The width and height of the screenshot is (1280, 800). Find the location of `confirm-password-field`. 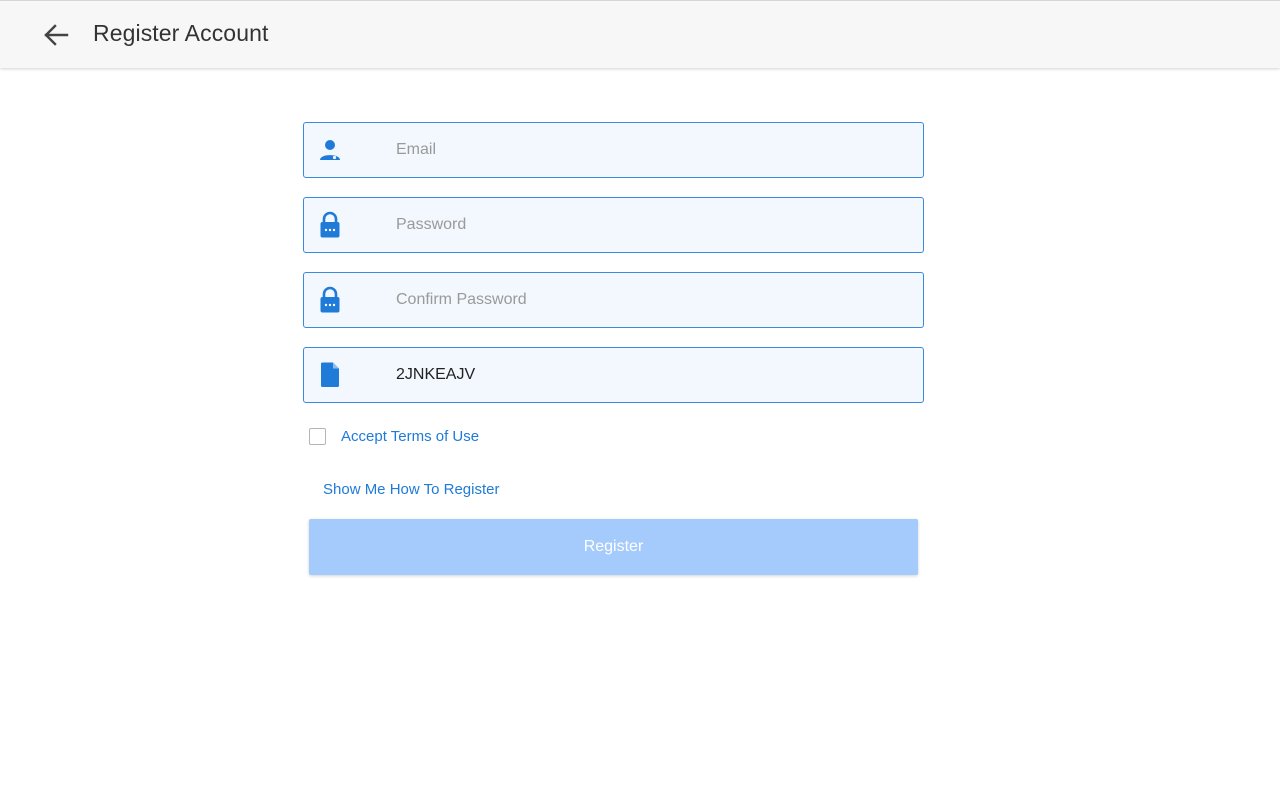

confirm-password-field is located at coordinates (613, 300).